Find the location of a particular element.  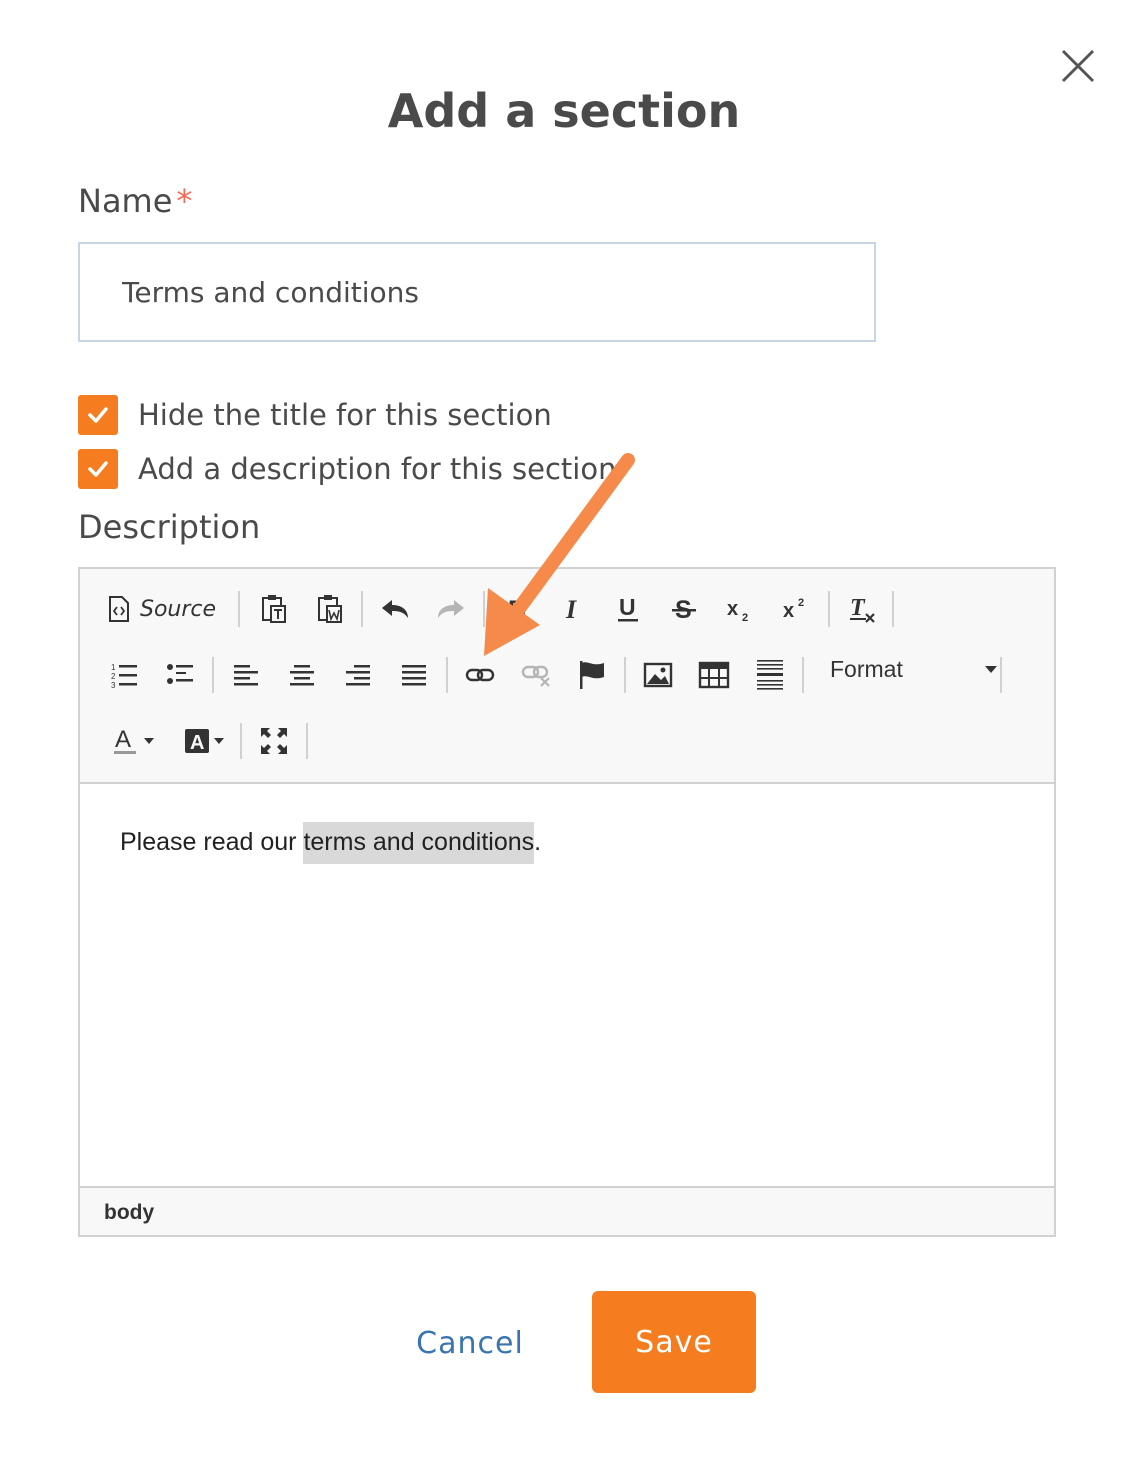

description-paragraph: Please read our terms and conditions. is located at coordinates (331, 843).